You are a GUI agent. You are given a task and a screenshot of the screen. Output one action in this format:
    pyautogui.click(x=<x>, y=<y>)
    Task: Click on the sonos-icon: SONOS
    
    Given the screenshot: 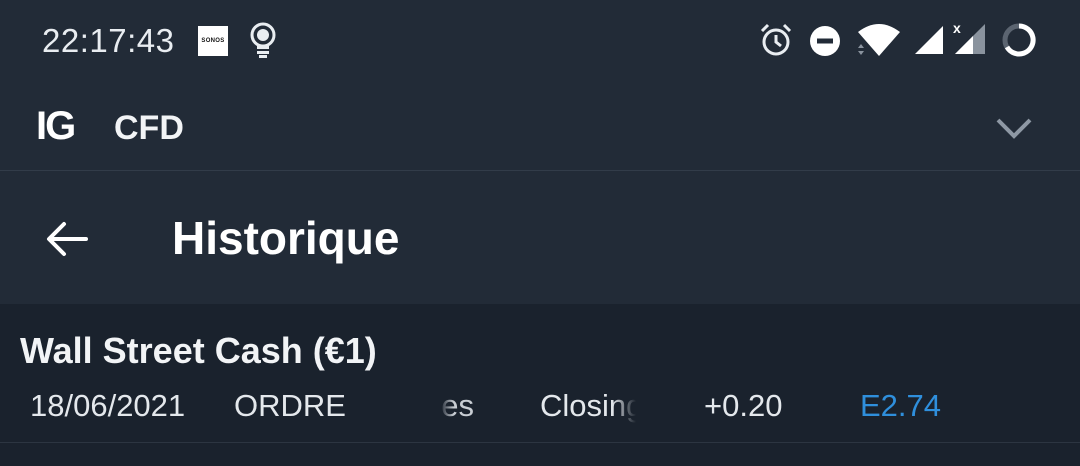 What is the action you would take?
    pyautogui.click(x=213, y=41)
    